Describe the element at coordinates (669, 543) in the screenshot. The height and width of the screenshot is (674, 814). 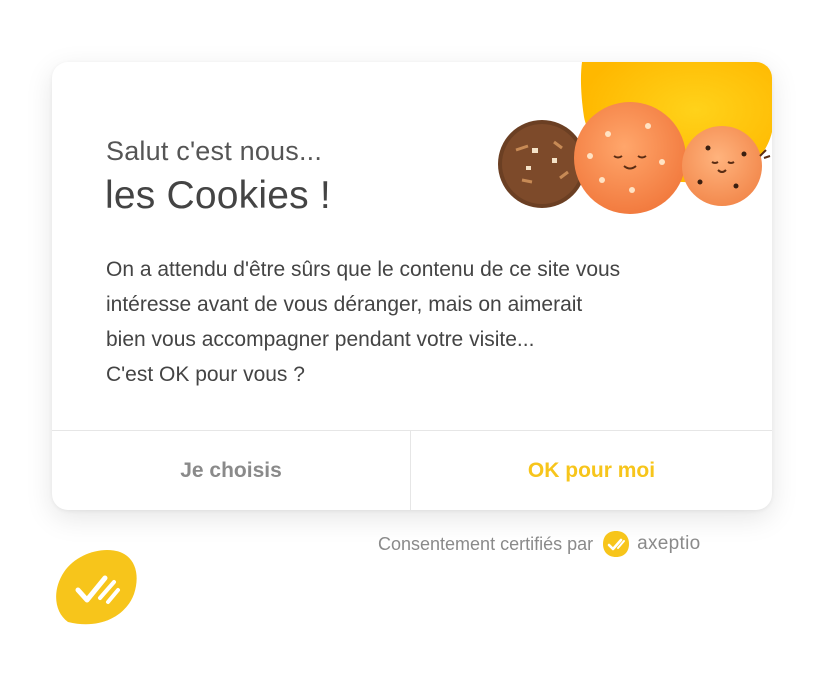
I see `brand-name: axeptio` at that location.